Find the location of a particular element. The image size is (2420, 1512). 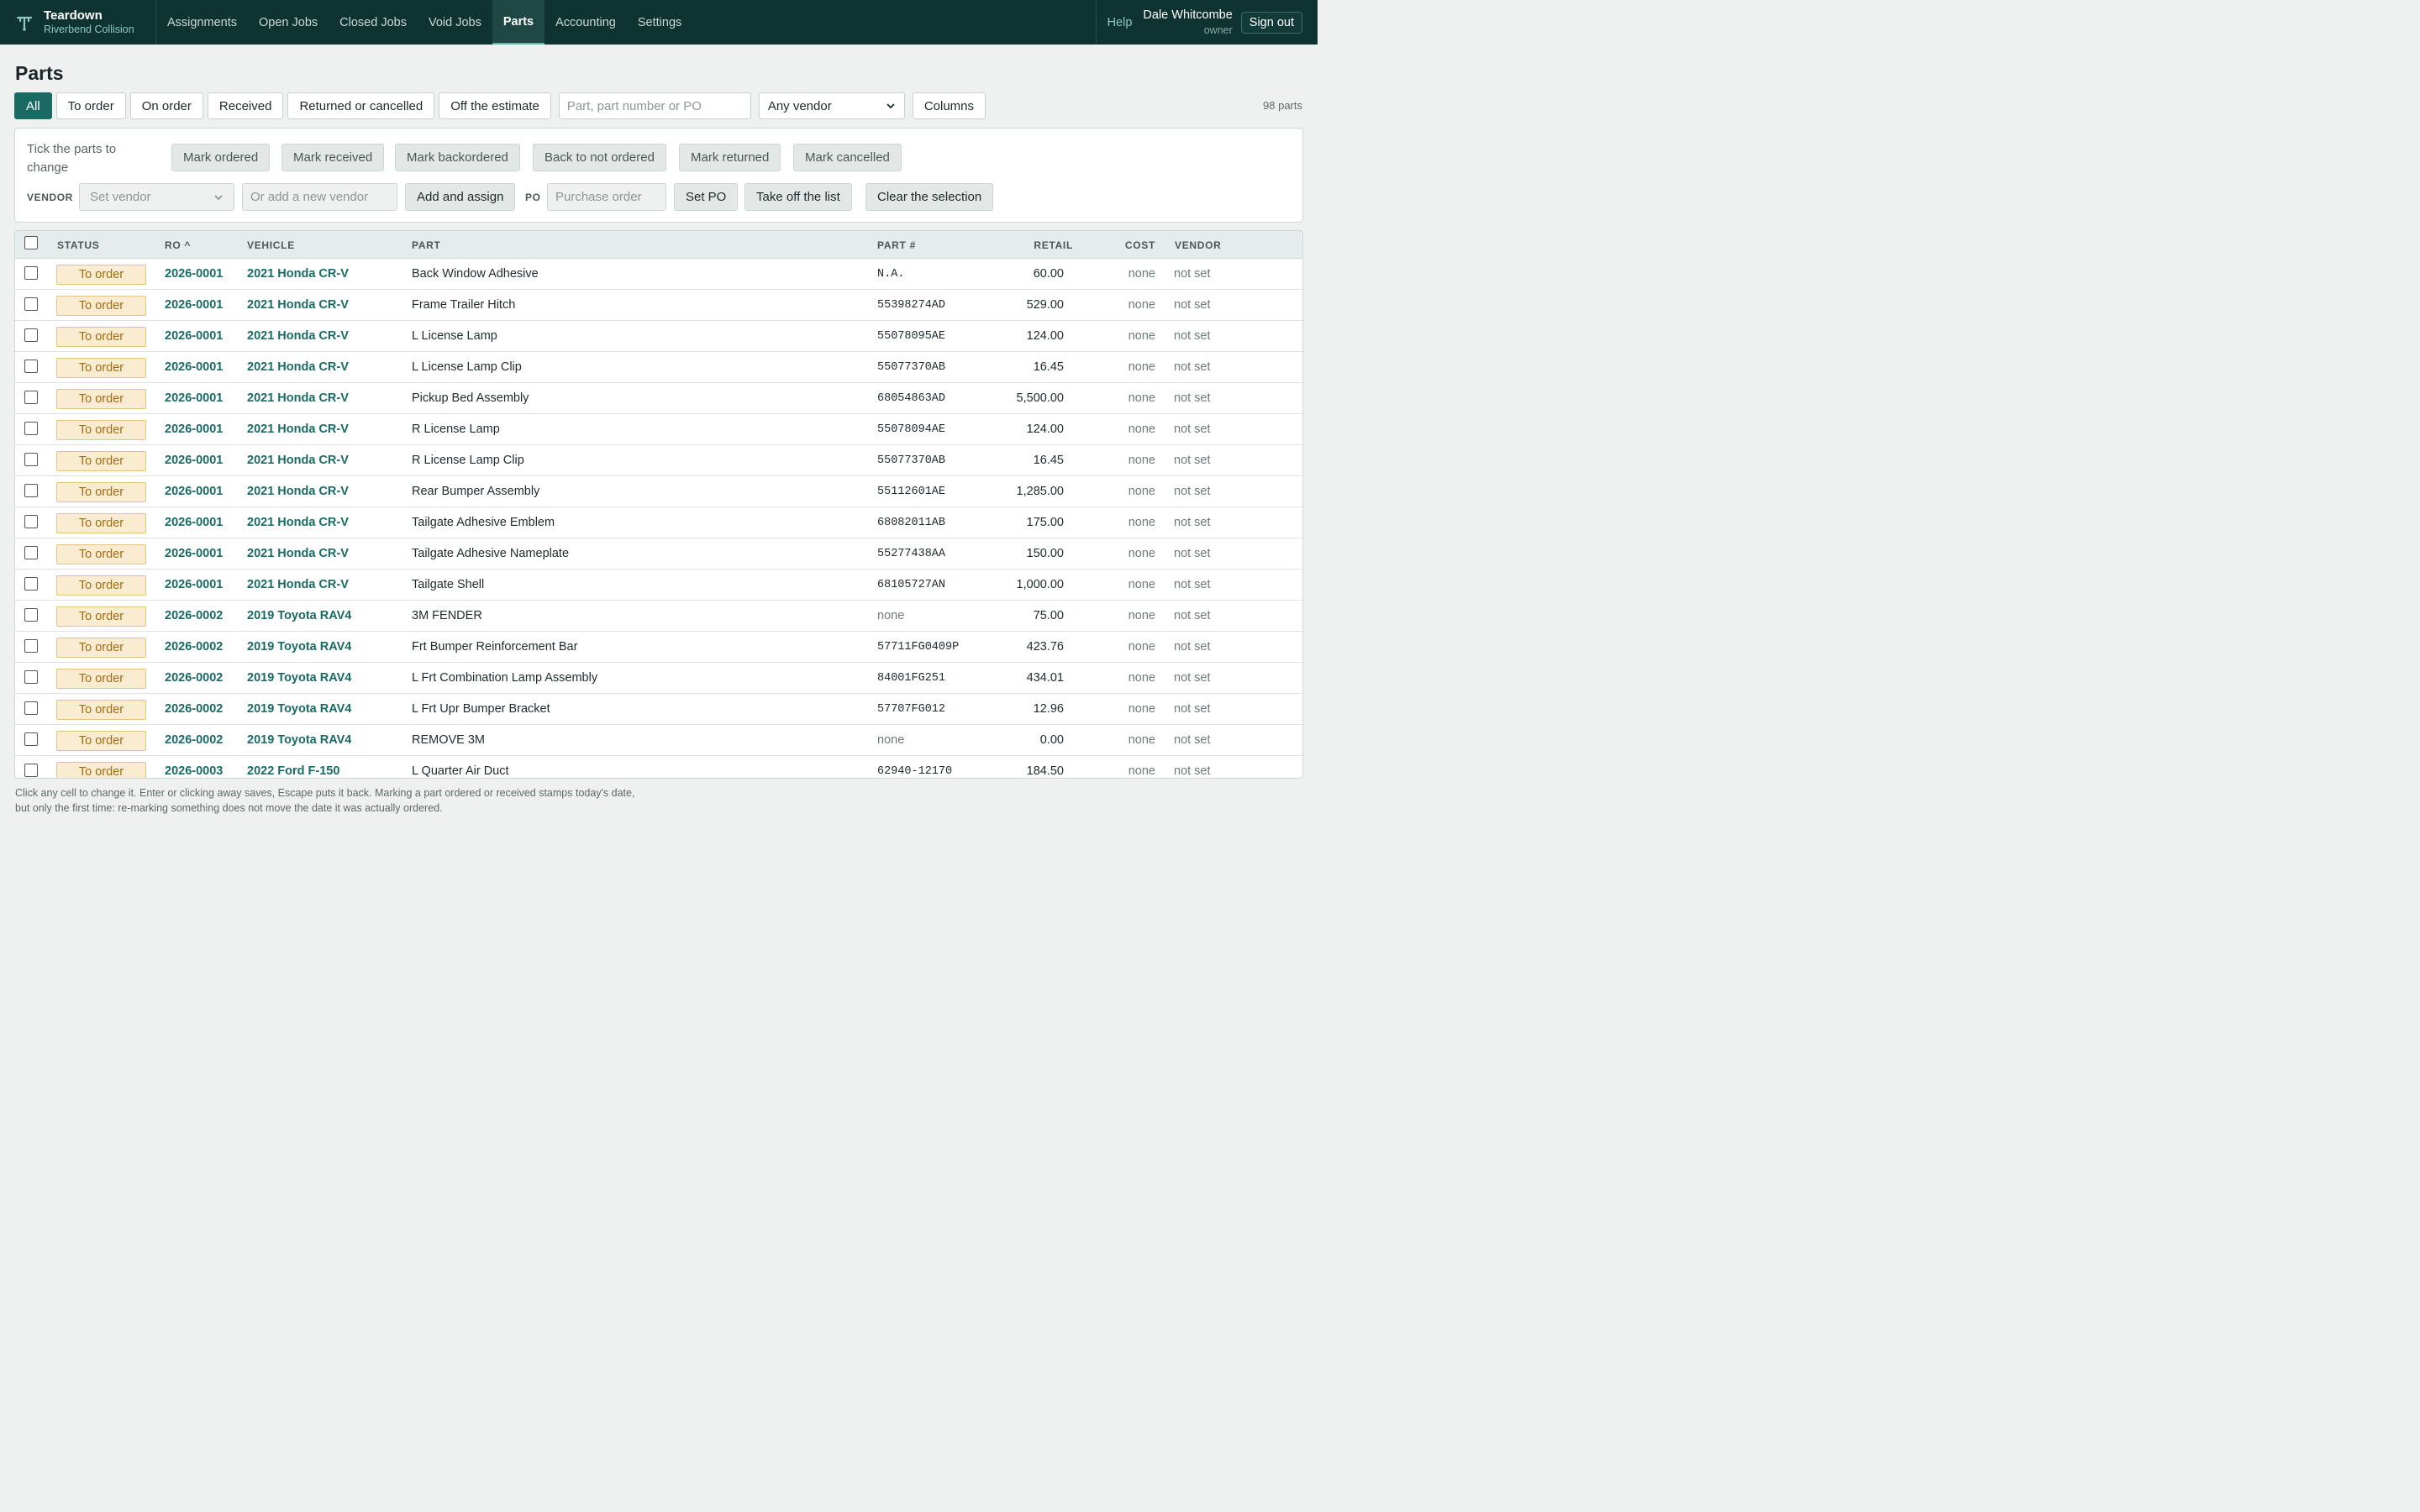

vehicle-link: 2022 Ford F-150 is located at coordinates (293, 771).